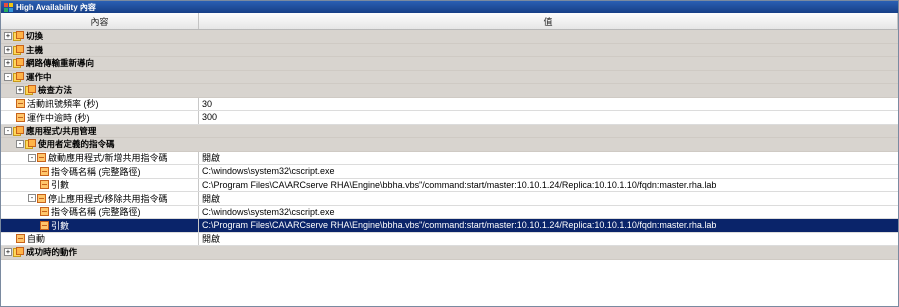 The width and height of the screenshot is (899, 307). What do you see at coordinates (100, 131) in the screenshot?
I see `property-name-cell: - 應用程式/共用管理` at bounding box center [100, 131].